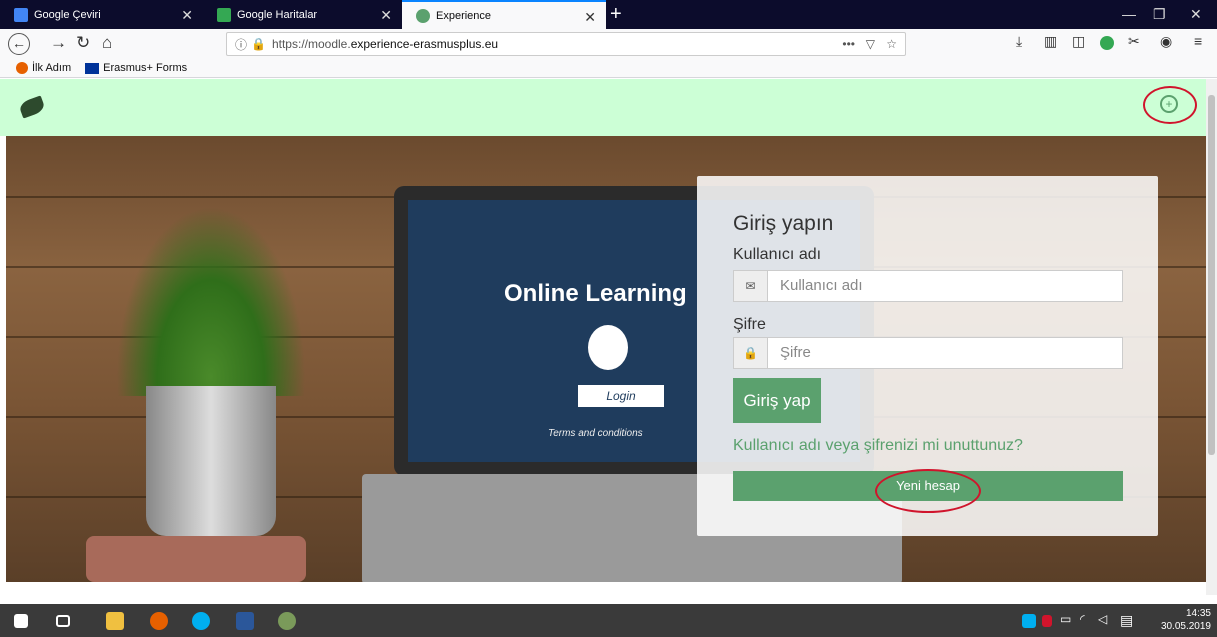  I want to click on tab-experience: Experience ✕, so click(504, 14).